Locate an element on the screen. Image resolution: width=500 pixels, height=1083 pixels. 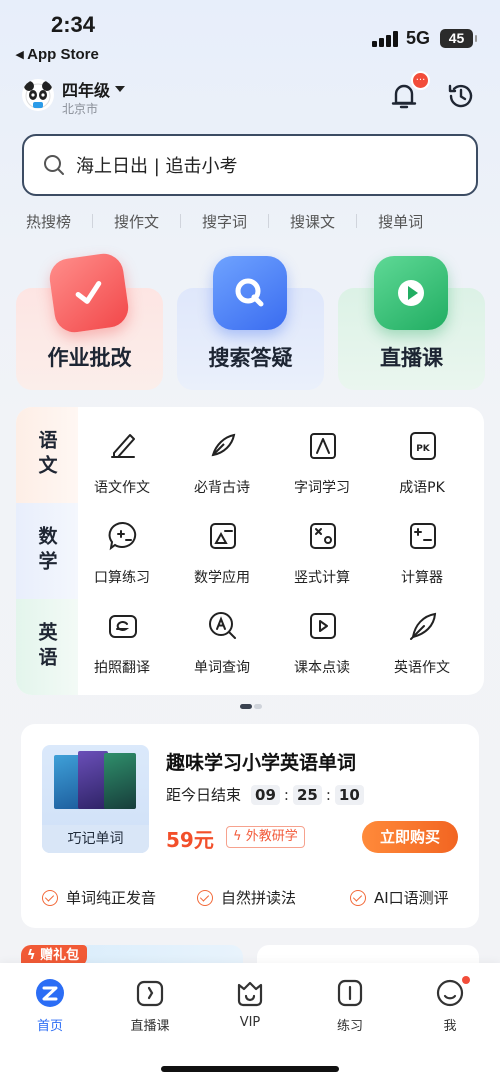
hot-link: 搜作文 is located at coordinates (136, 221).